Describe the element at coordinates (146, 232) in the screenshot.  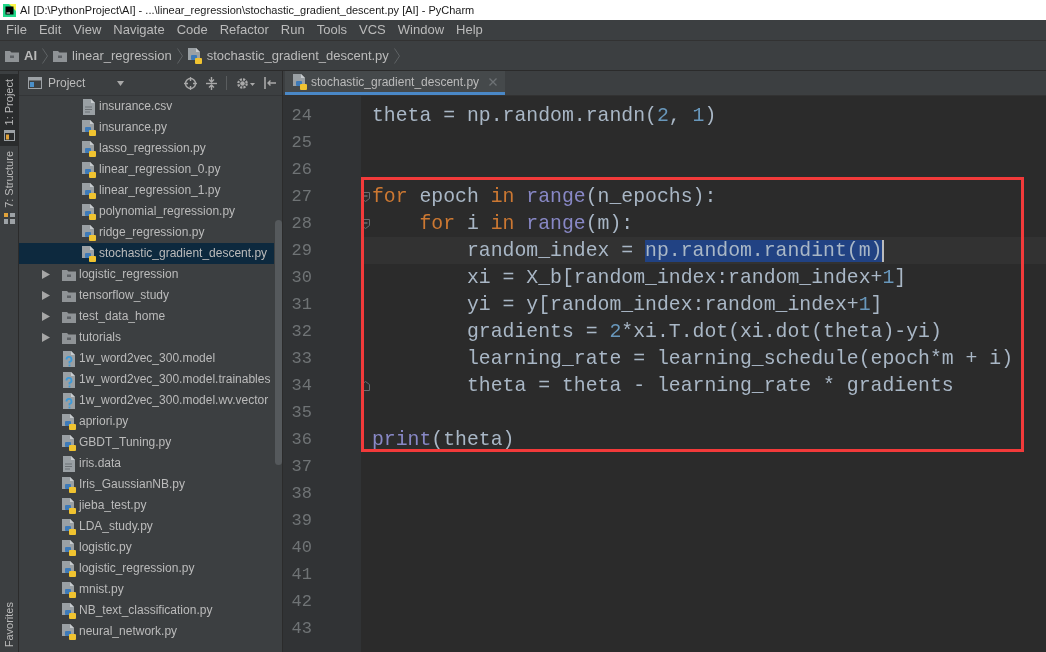
I see `tree-file: ridge_regression.py` at that location.